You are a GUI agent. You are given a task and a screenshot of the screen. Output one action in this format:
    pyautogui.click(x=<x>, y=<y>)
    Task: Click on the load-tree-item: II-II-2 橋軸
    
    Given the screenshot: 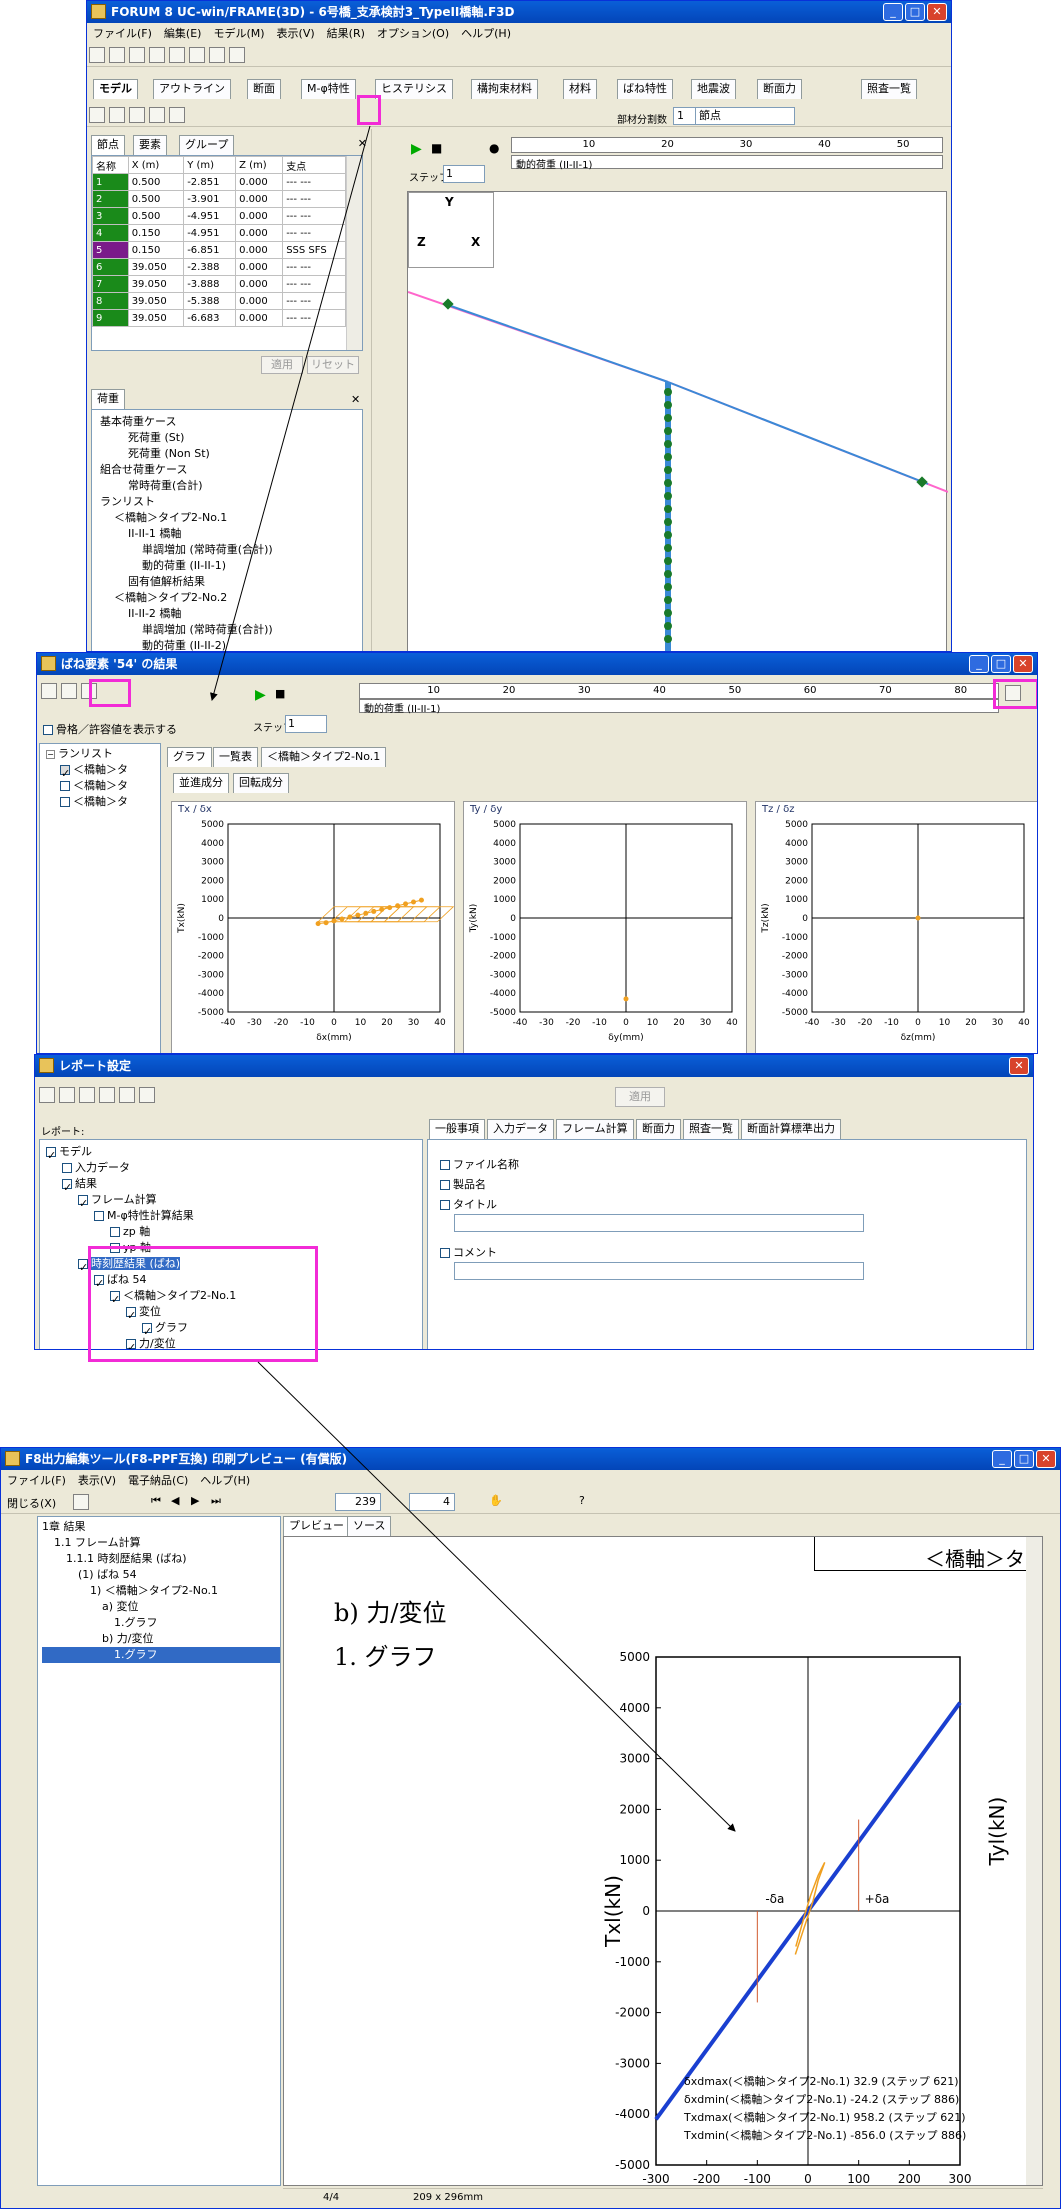 What is the action you would take?
    pyautogui.click(x=231, y=614)
    